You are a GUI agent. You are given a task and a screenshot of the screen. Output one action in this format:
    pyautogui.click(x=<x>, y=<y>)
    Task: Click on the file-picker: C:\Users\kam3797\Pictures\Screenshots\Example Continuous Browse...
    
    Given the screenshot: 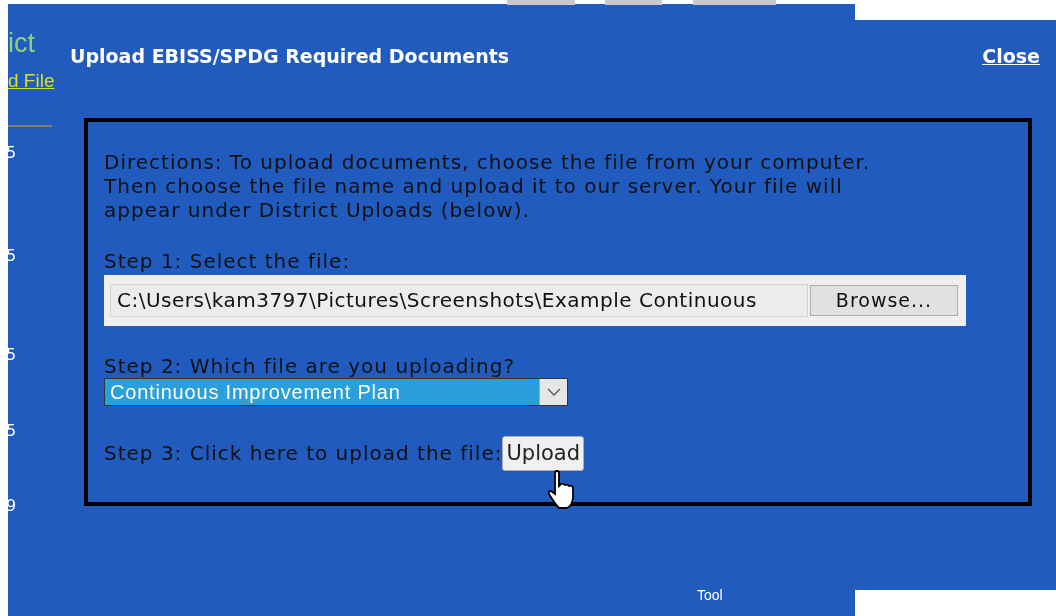 What is the action you would take?
    pyautogui.click(x=535, y=300)
    